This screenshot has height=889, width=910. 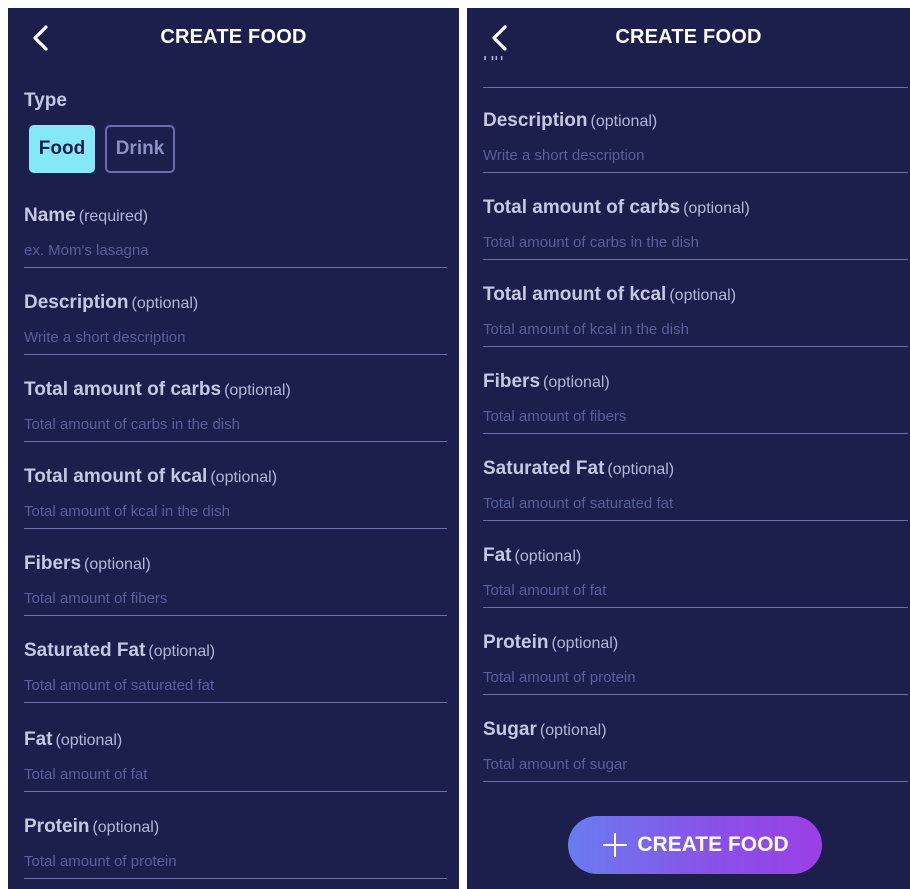 I want to click on type-food-button: Food, so click(x=62, y=149).